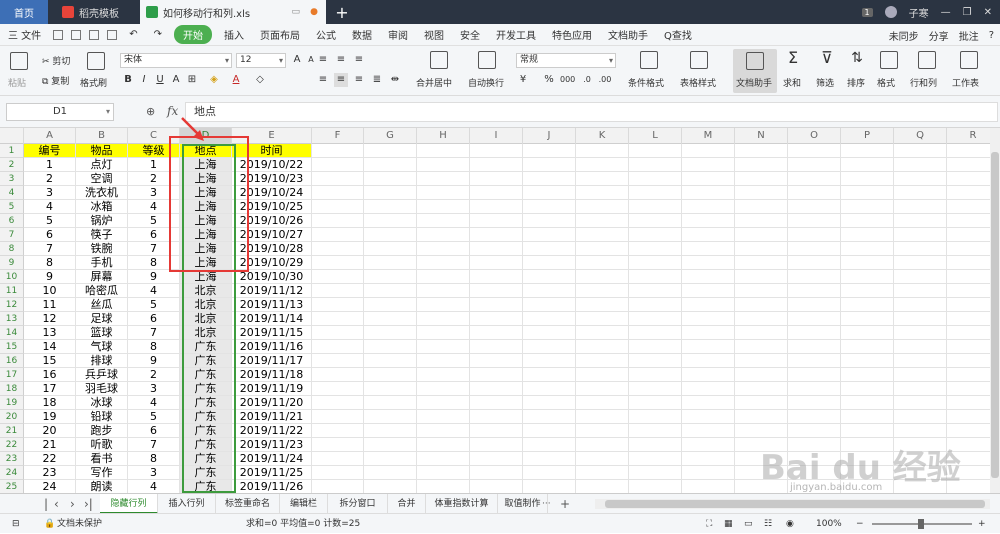 This screenshot has width=1000, height=534. What do you see at coordinates (79, 524) in the screenshot?
I see `protect-status: 文档未保护` at bounding box center [79, 524].